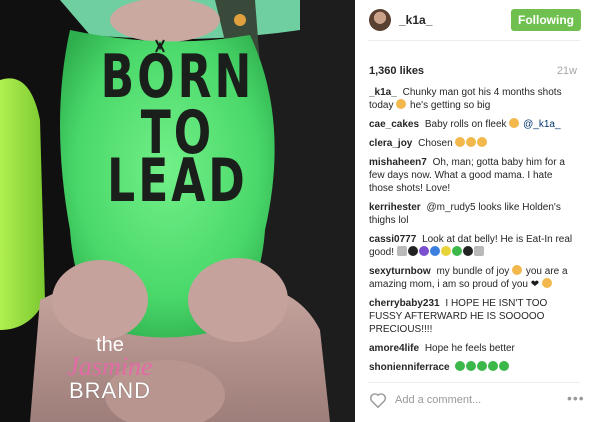  What do you see at coordinates (110, 366) in the screenshot?
I see `watermark-line-2: Jasmine` at bounding box center [110, 366].